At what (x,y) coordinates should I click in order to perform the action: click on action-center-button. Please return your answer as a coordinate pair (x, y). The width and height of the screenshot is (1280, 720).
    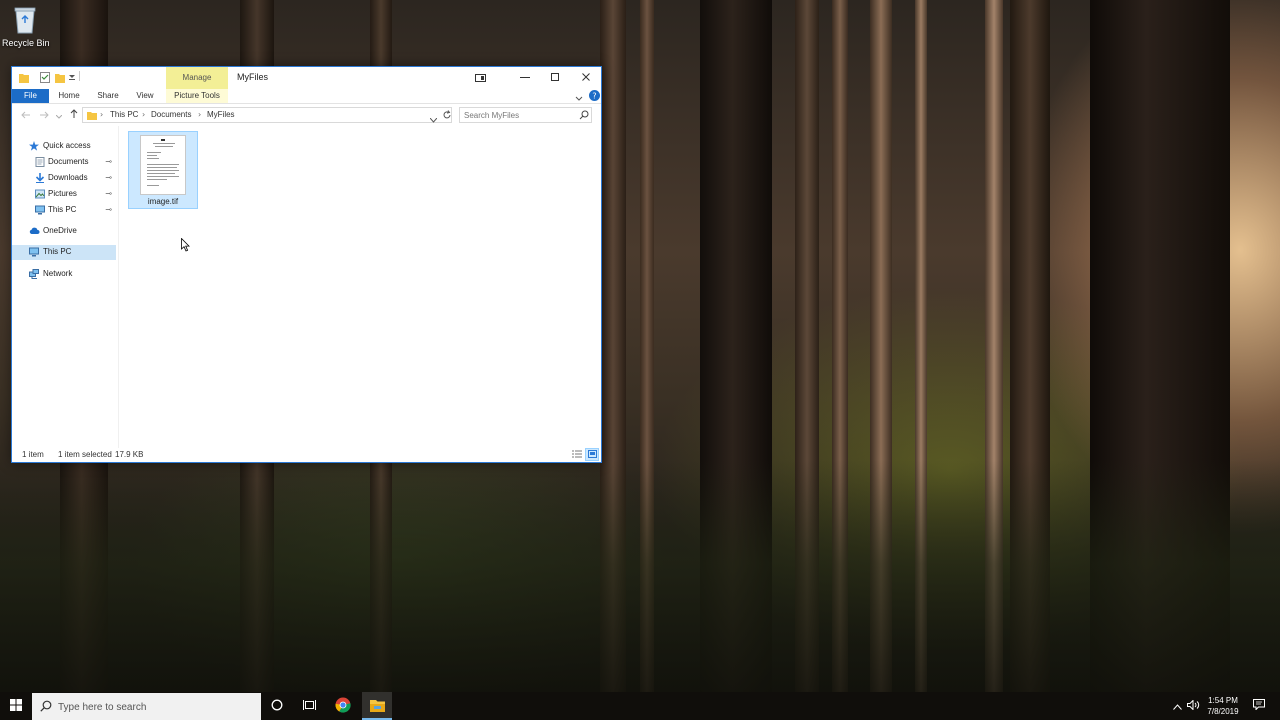
    Looking at the image, I should click on (1259, 706).